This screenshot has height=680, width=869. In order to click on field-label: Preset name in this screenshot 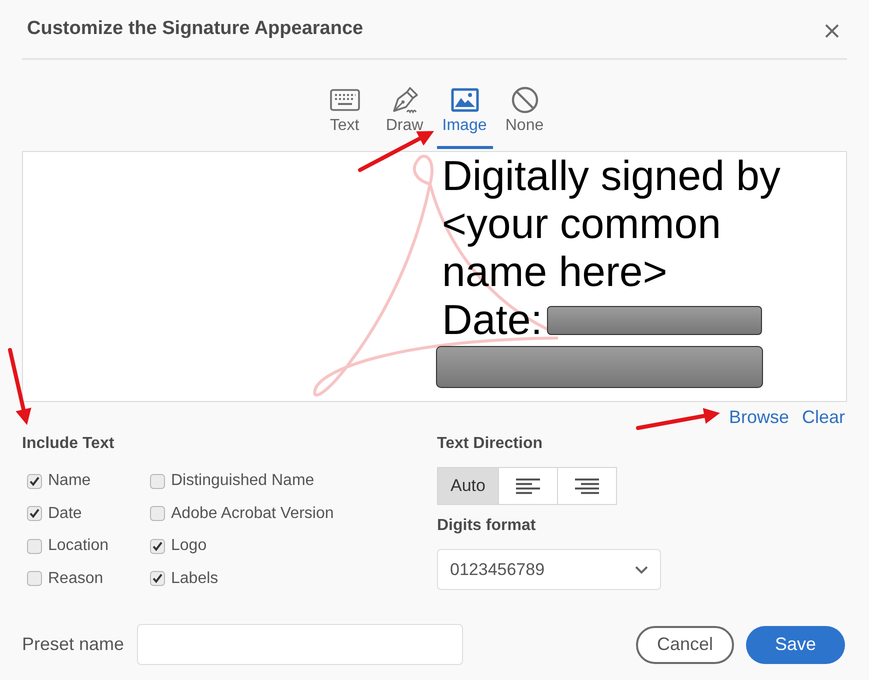, I will do `click(73, 644)`.